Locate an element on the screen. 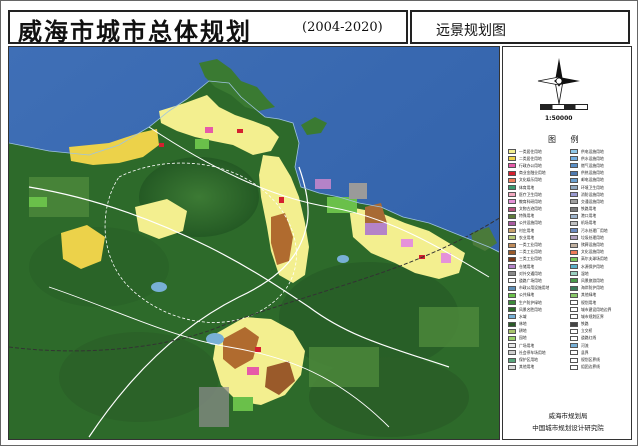 The height and width of the screenshot is (448, 640). legend-item: 污水处理厂用地 is located at coordinates (600, 230).